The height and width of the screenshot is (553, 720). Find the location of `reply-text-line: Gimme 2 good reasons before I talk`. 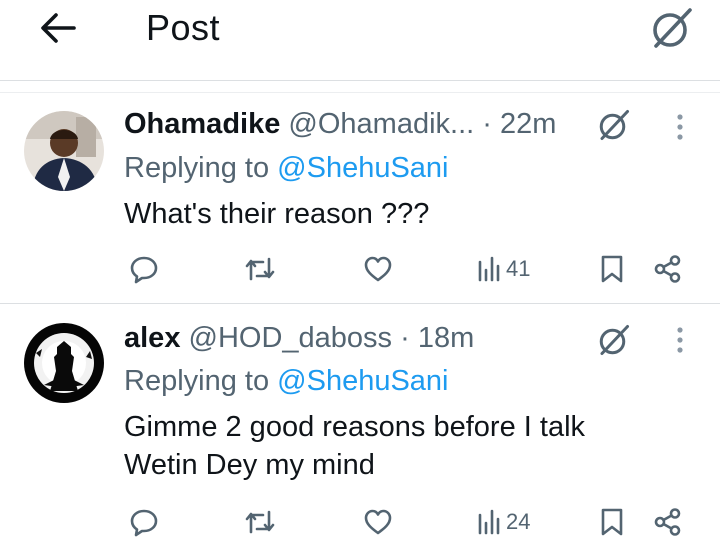

reply-text-line: Gimme 2 good reasons before I talk is located at coordinates (355, 427).